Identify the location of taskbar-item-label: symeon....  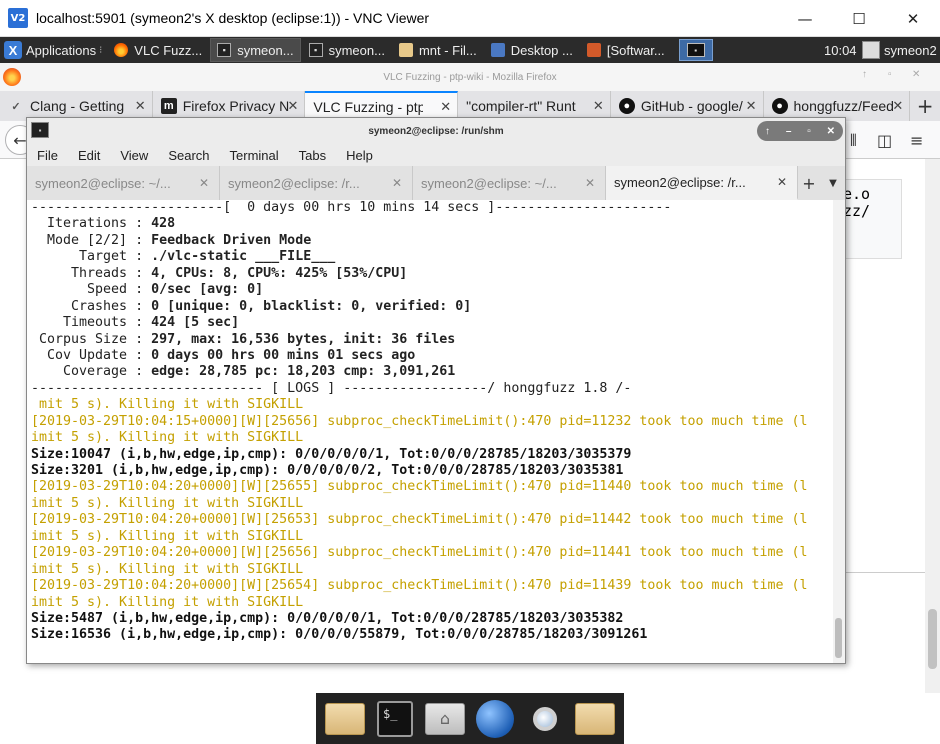
(356, 50).